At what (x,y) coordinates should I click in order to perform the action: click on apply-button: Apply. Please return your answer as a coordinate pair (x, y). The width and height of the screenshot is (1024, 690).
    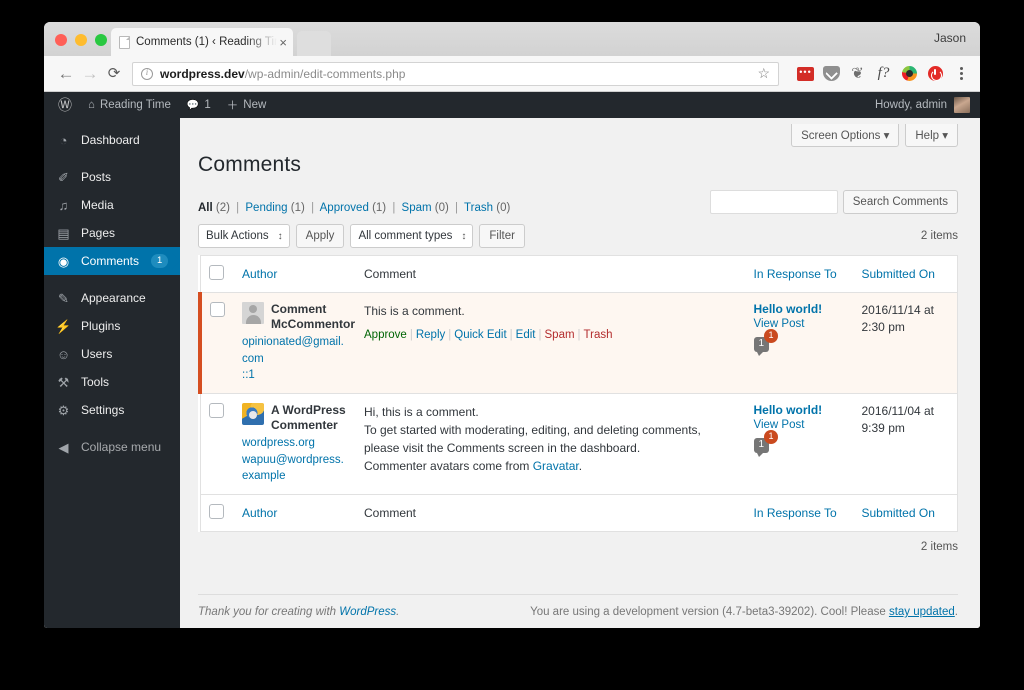
    Looking at the image, I should click on (320, 236).